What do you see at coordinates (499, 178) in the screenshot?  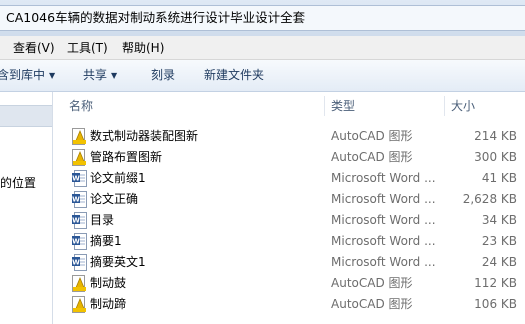 I see `file-size: 41 KB` at bounding box center [499, 178].